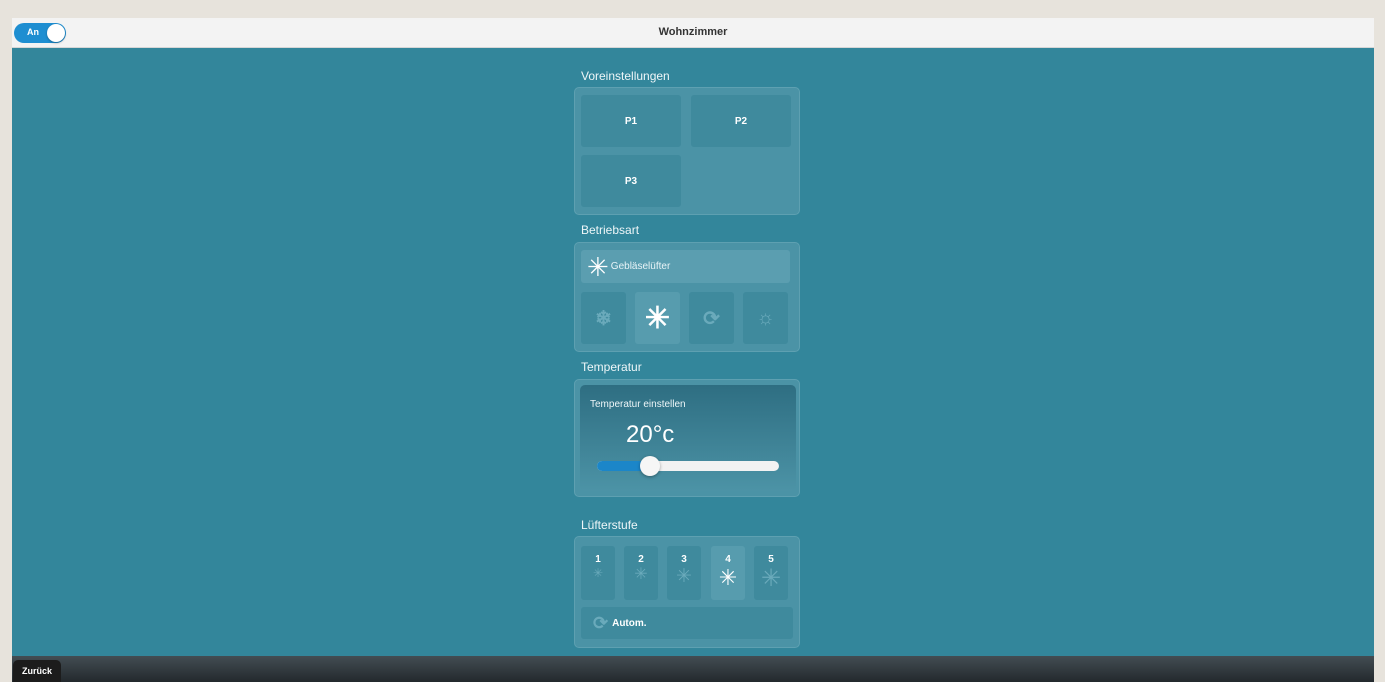 This screenshot has height=682, width=1385. Describe the element at coordinates (649, 466) in the screenshot. I see `temperature-slider-handle` at that location.